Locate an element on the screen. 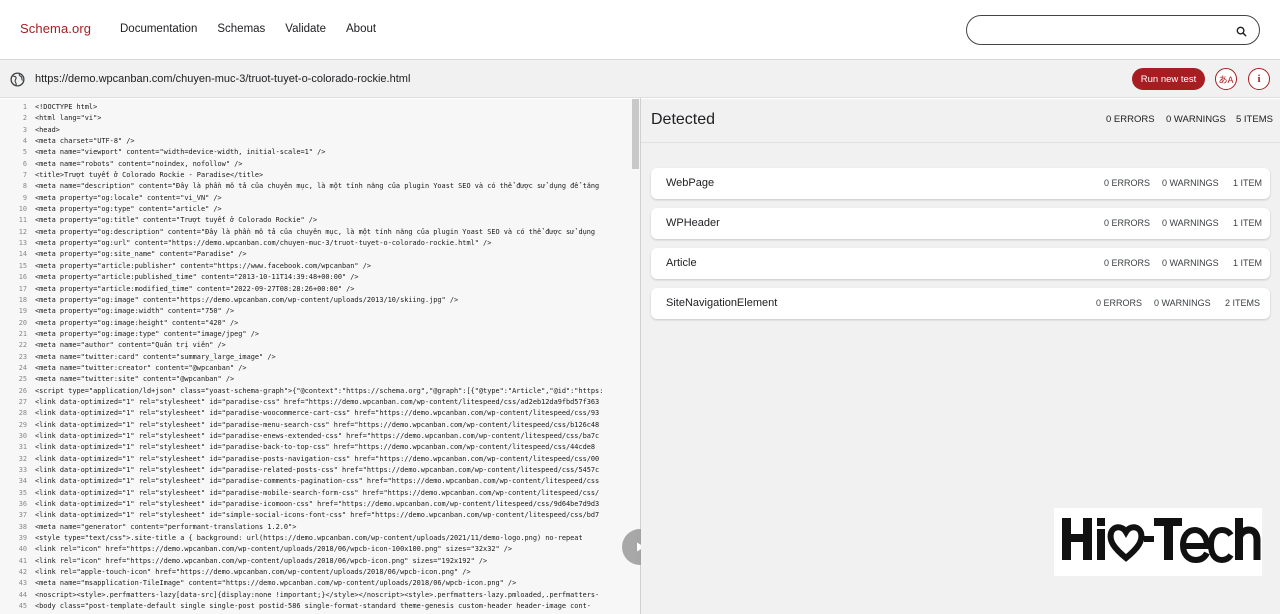  line-number: 8 is located at coordinates (24, 186).